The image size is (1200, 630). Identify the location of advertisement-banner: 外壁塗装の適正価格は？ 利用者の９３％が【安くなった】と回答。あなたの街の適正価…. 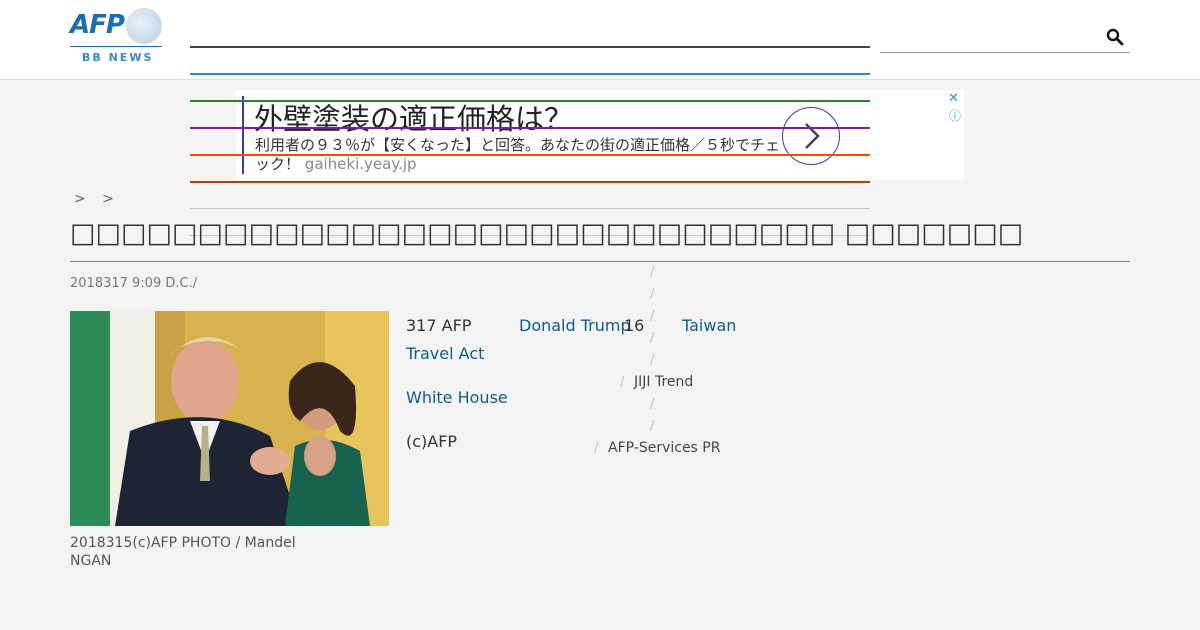
(600, 135).